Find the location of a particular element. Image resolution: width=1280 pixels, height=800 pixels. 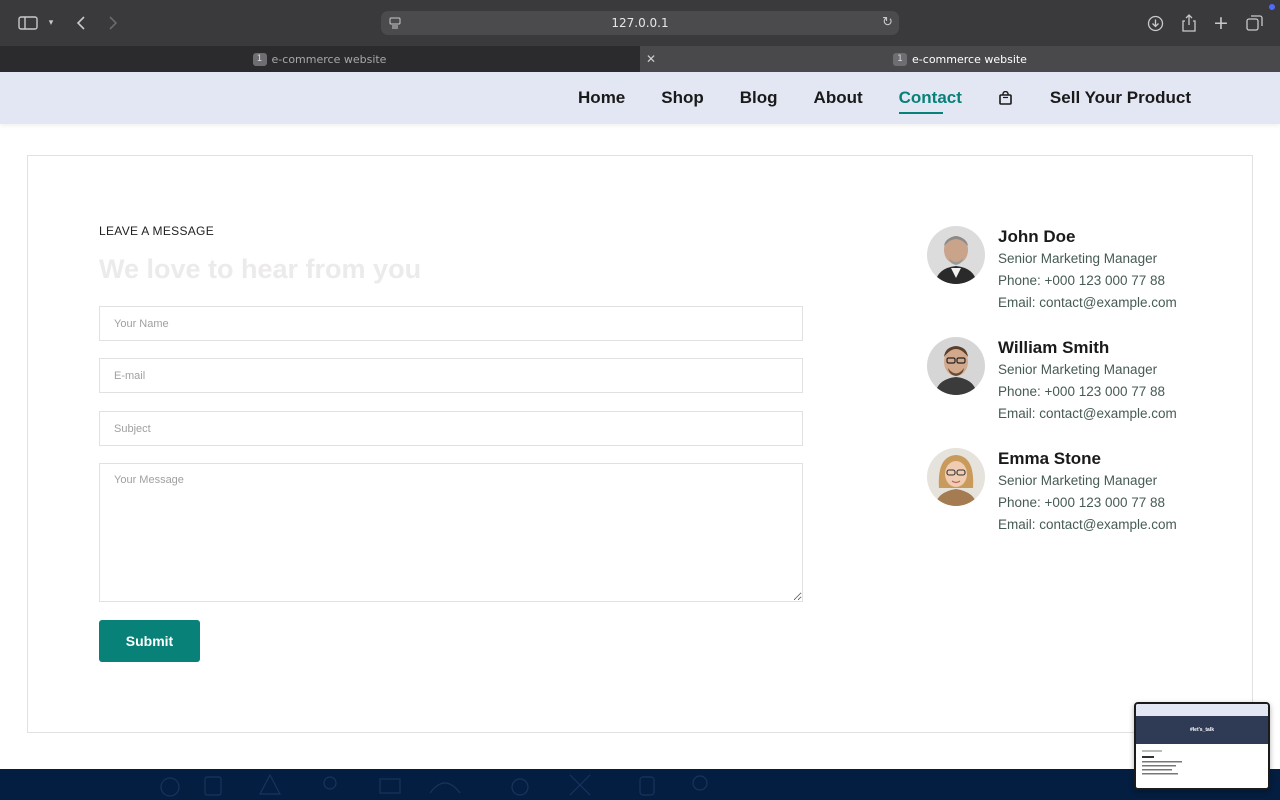

browser-toolbar: ▾ 127.0.0.1 ↻ + is located at coordinates (640, 23).